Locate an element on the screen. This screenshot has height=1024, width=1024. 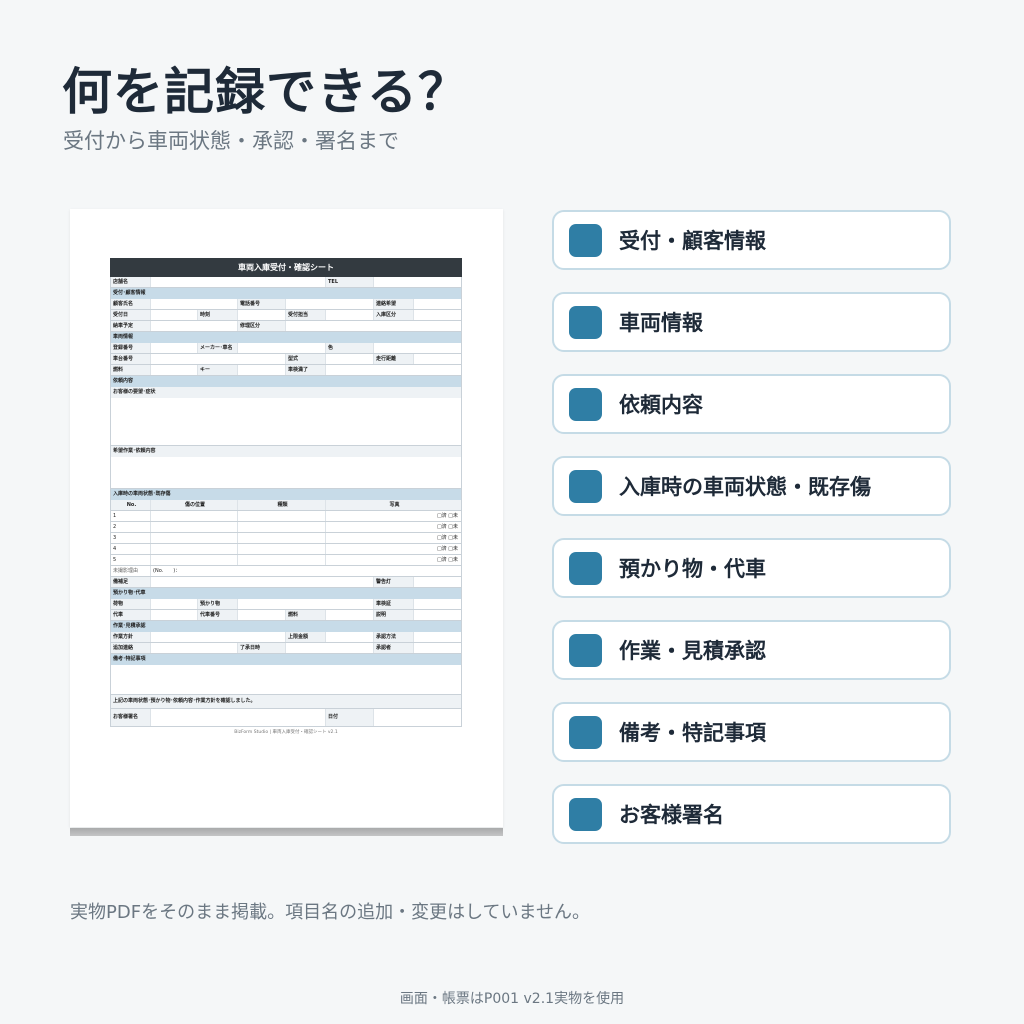
field-label: 入庫区分 is located at coordinates (394, 315).